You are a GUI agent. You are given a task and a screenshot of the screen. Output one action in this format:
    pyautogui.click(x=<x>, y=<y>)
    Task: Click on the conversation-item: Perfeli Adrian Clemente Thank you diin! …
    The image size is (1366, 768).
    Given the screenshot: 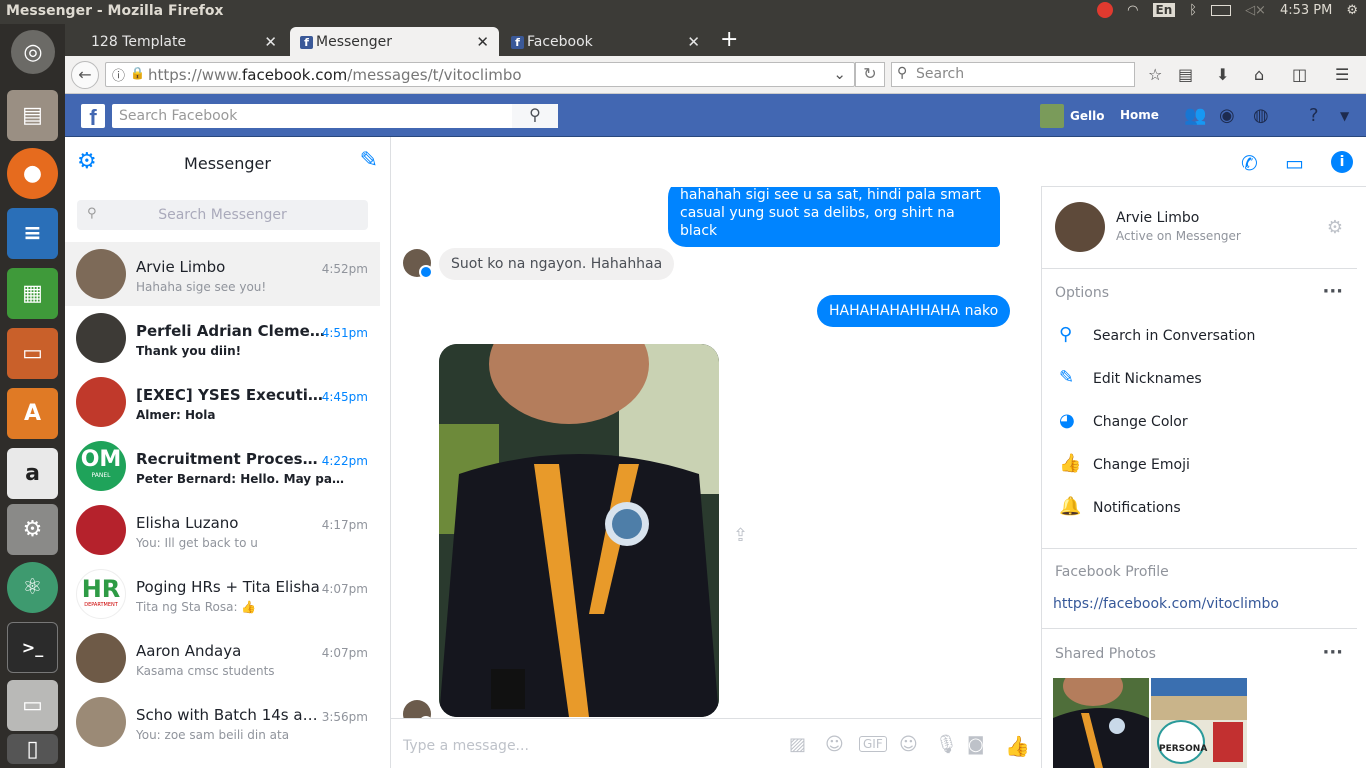 What is the action you would take?
    pyautogui.click(x=222, y=338)
    